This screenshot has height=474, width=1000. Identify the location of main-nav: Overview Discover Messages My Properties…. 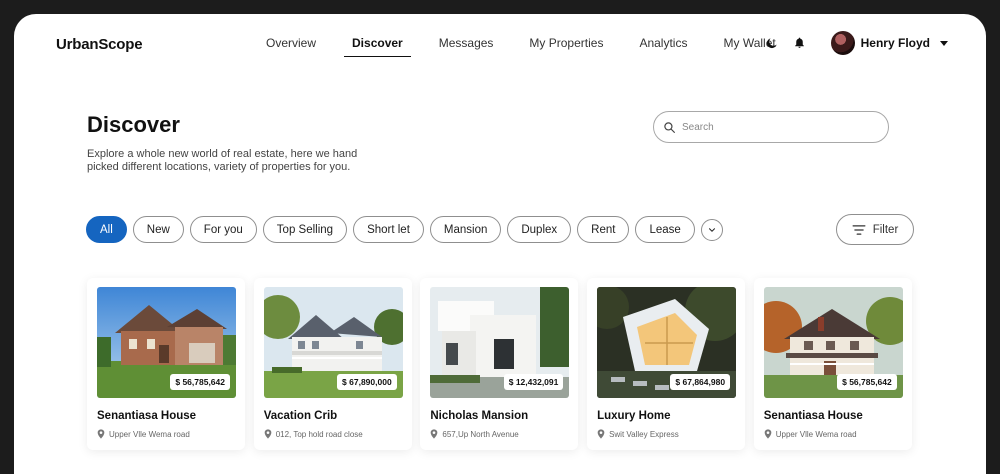
(531, 46).